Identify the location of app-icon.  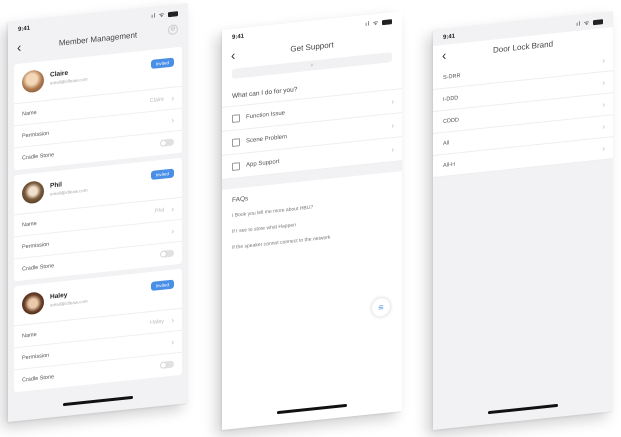
(236, 166).